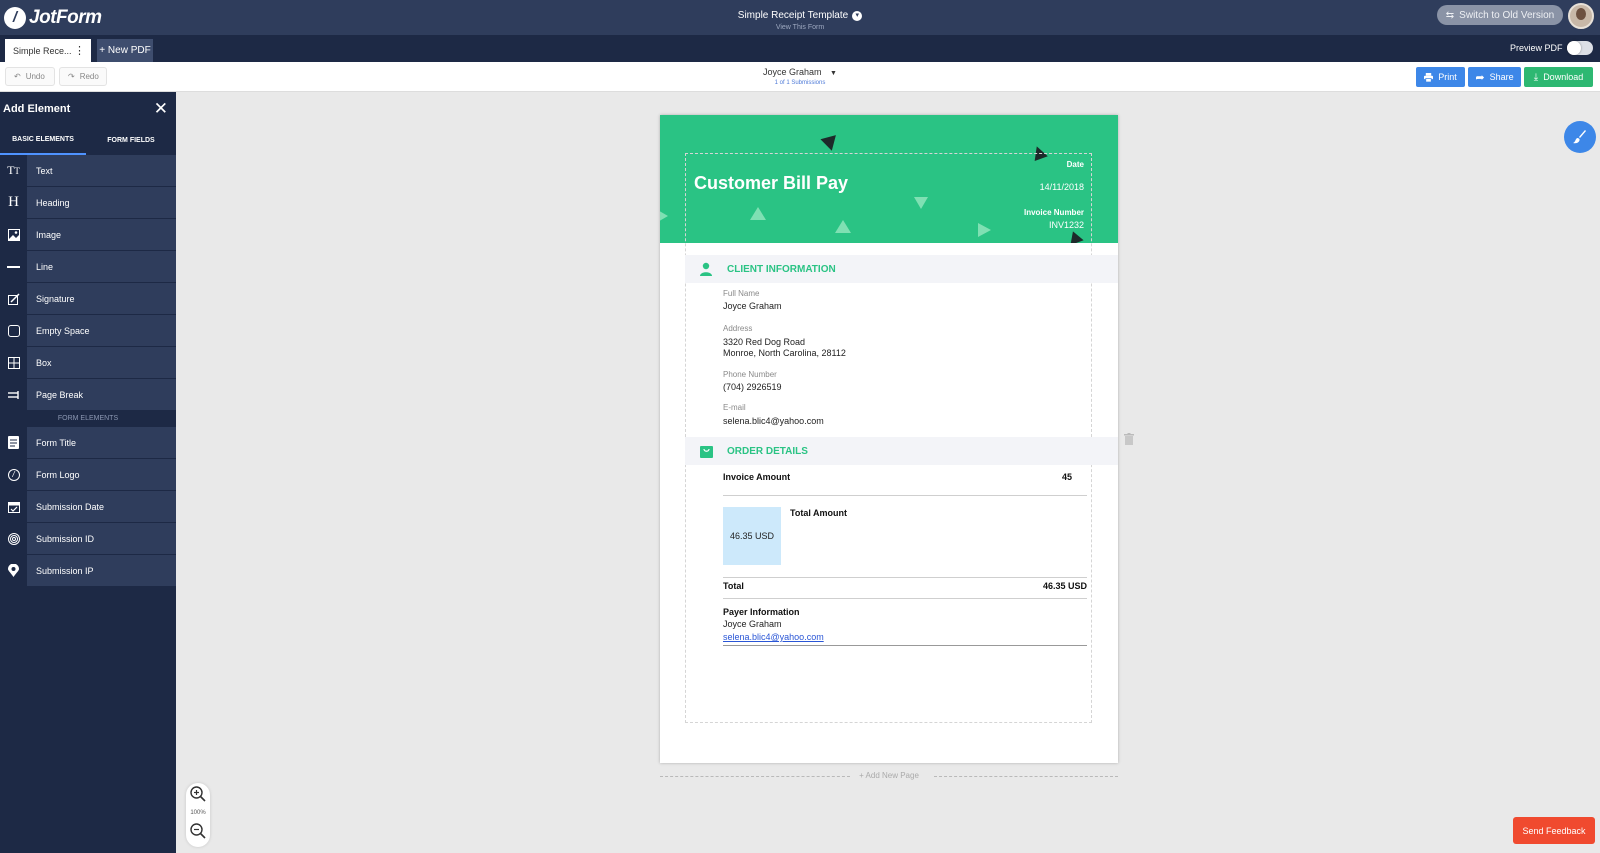  I want to click on download-label: Download, so click(1563, 77).